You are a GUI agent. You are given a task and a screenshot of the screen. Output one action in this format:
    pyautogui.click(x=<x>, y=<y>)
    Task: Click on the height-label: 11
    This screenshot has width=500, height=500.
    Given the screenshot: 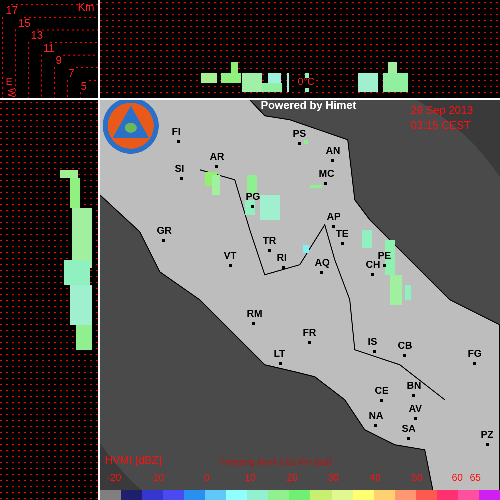 What is the action you would take?
    pyautogui.click(x=49, y=49)
    